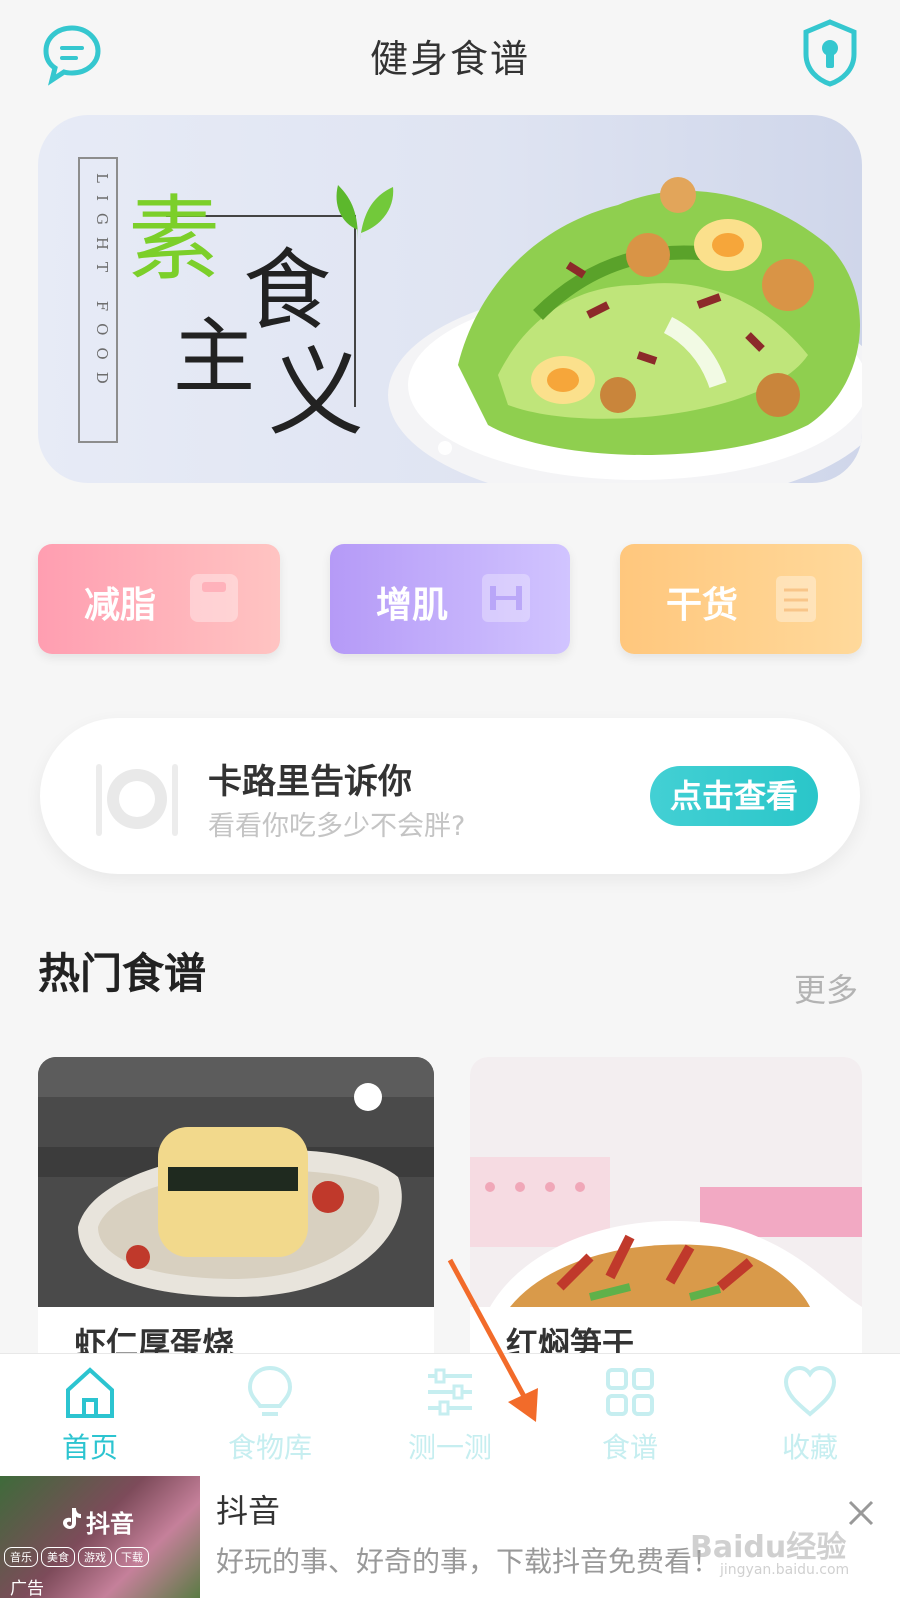 Image resolution: width=900 pixels, height=1600 pixels. Describe the element at coordinates (796, 599) in the screenshot. I see `clipboard-icon` at that location.